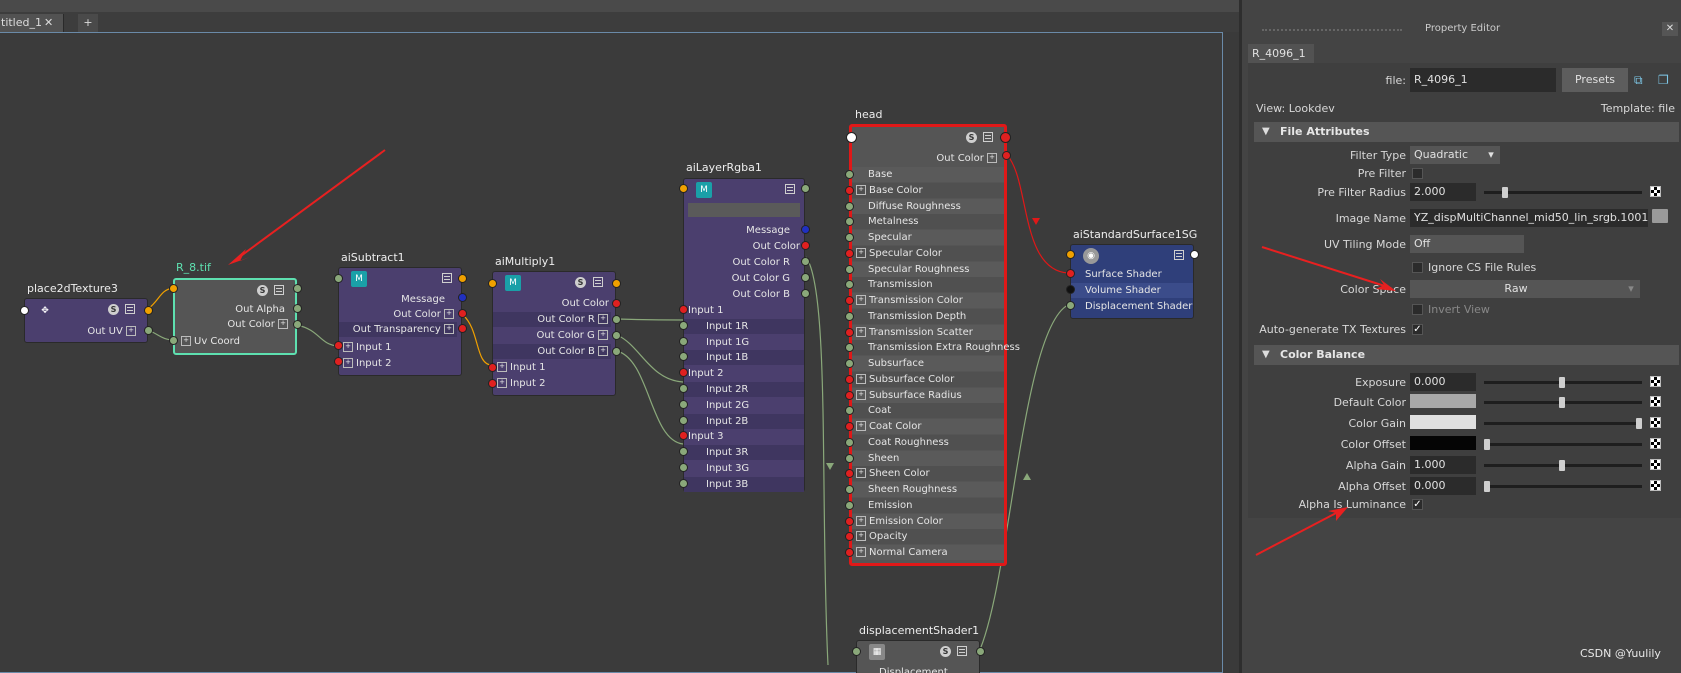 The height and width of the screenshot is (673, 1681). Describe the element at coordinates (1443, 382) in the screenshot. I see `exposure-field: 0.000` at that location.